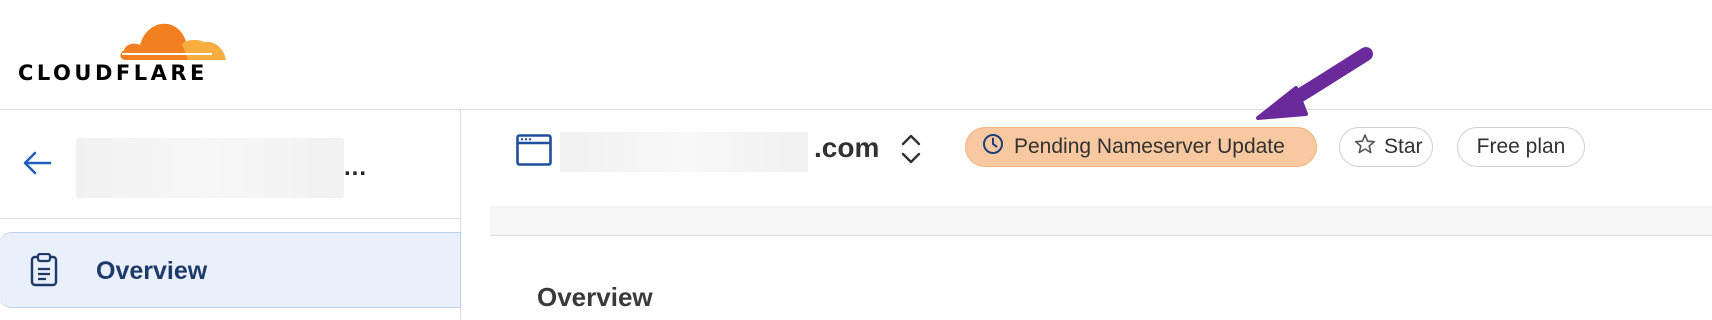 This screenshot has width=1712, height=320. I want to click on cloudflare-logo: CLOUDFLARE, so click(122, 49).